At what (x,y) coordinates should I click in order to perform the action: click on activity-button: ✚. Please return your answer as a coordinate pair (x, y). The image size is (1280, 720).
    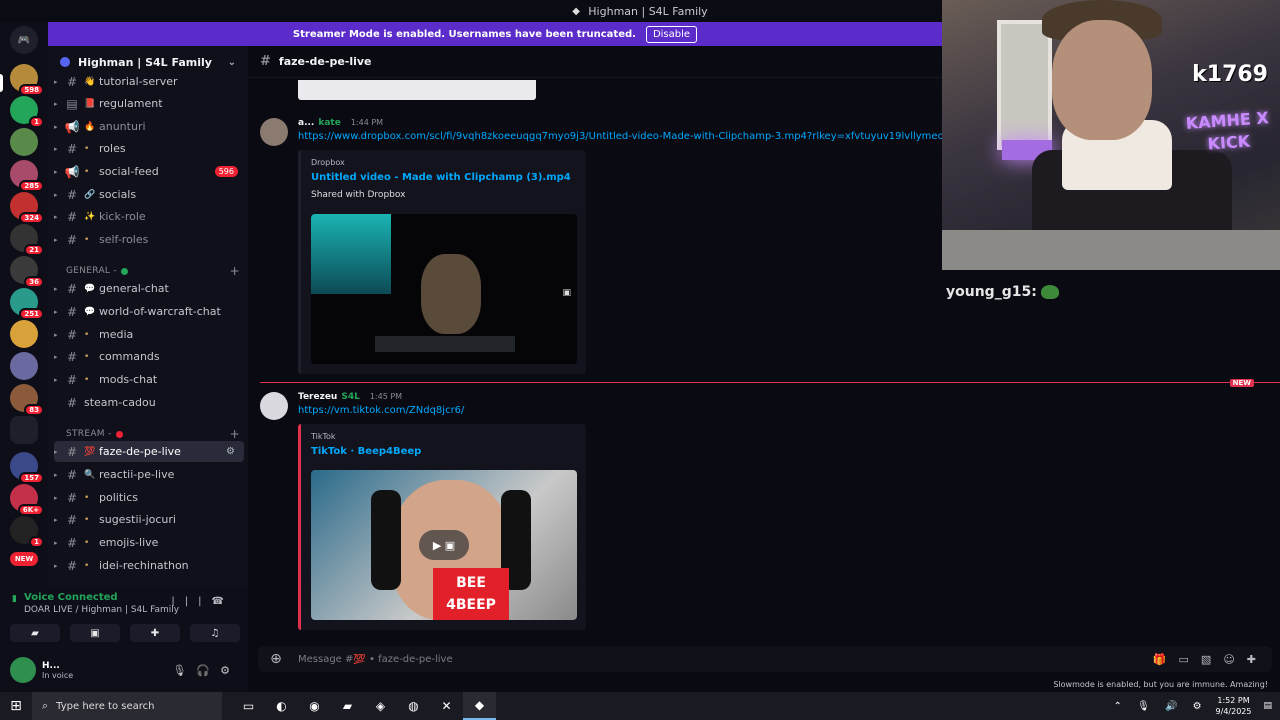
    Looking at the image, I should click on (155, 633).